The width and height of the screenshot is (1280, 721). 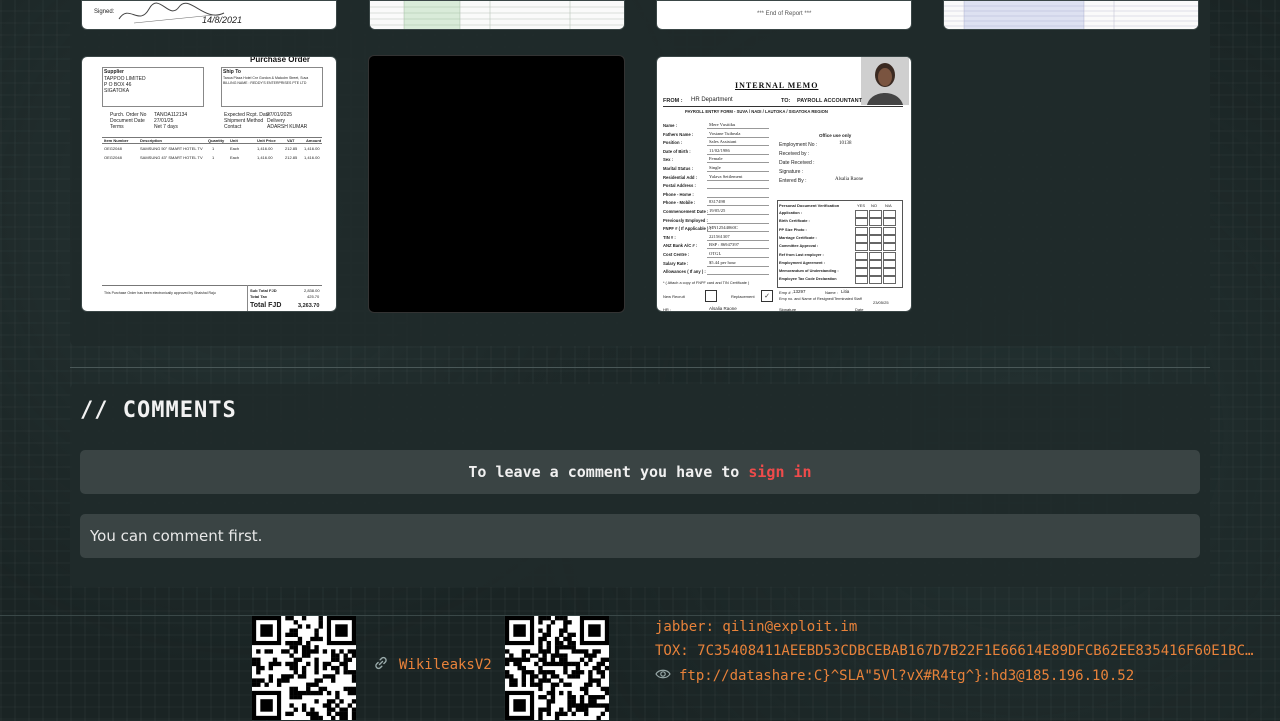 I want to click on po-row-price: 1,416.00, so click(x=265, y=148).